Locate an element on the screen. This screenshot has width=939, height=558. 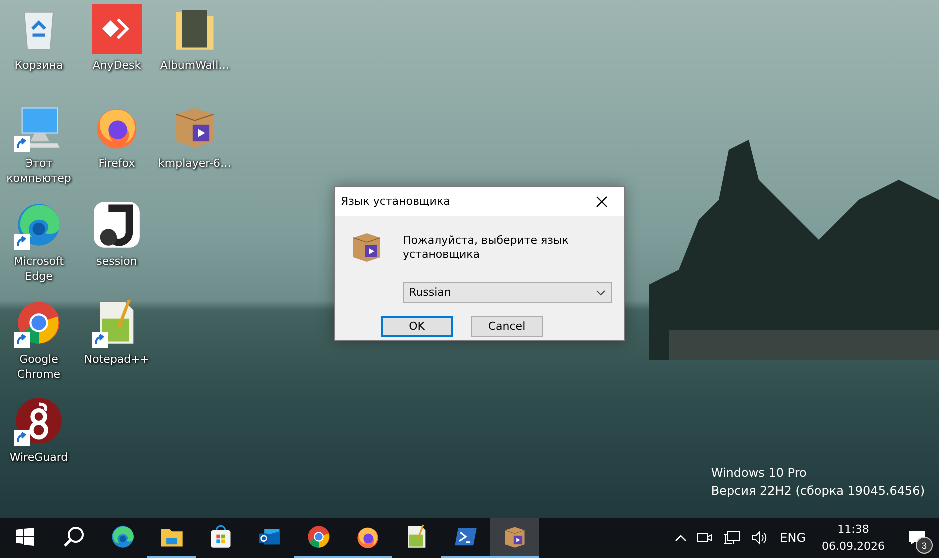
chevron-down-icon is located at coordinates (601, 293).